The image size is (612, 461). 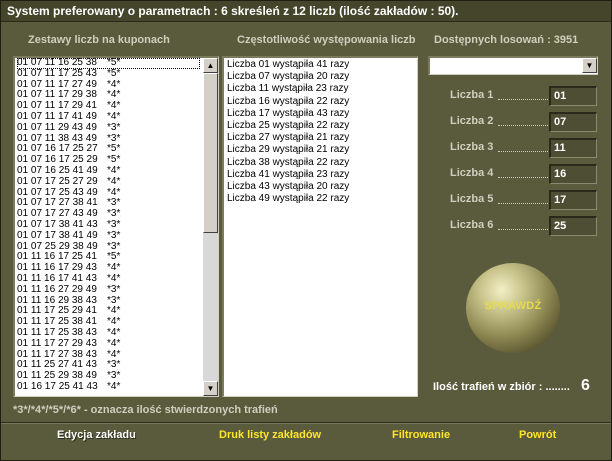 I want to click on list-item: Liczba 43 wystąpiła 20 razy, so click(x=288, y=187).